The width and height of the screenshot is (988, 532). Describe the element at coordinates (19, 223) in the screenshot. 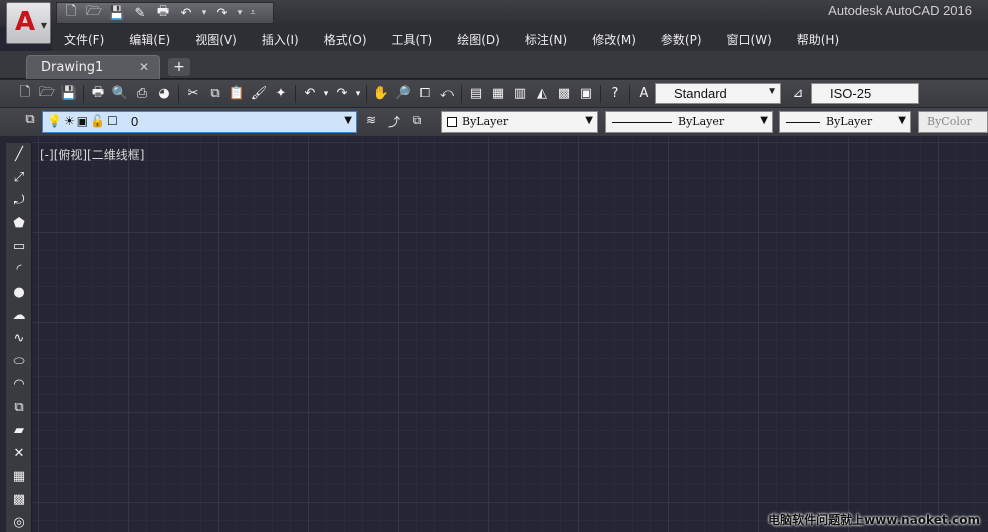

I see `polygon-icon: ⬟` at that location.